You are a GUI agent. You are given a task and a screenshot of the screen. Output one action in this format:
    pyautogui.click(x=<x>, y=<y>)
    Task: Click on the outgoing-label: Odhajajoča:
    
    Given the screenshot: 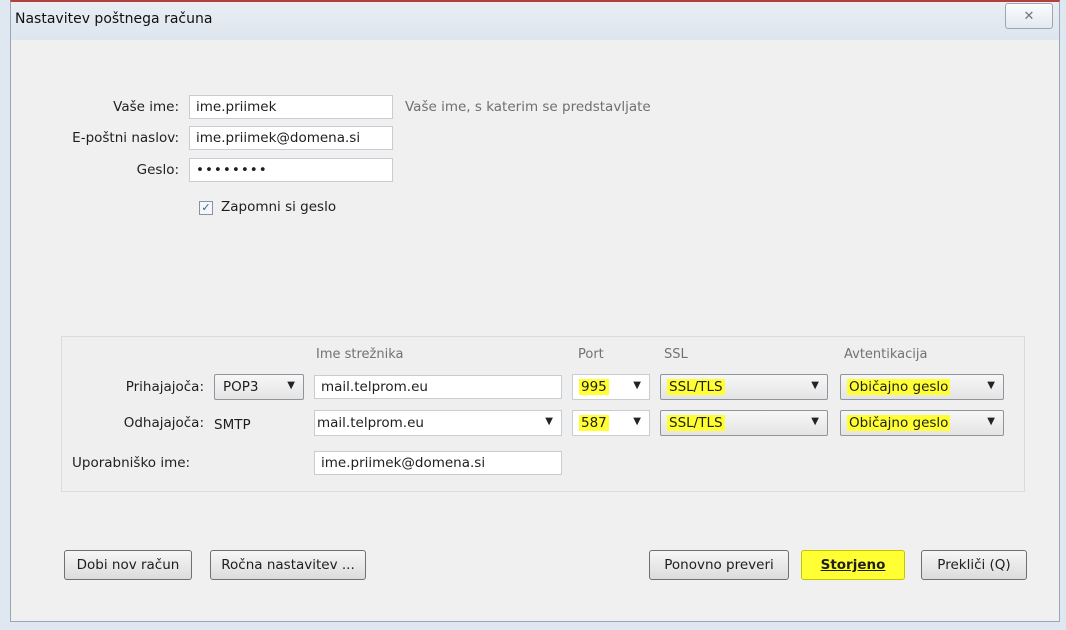 What is the action you would take?
    pyautogui.click(x=163, y=423)
    